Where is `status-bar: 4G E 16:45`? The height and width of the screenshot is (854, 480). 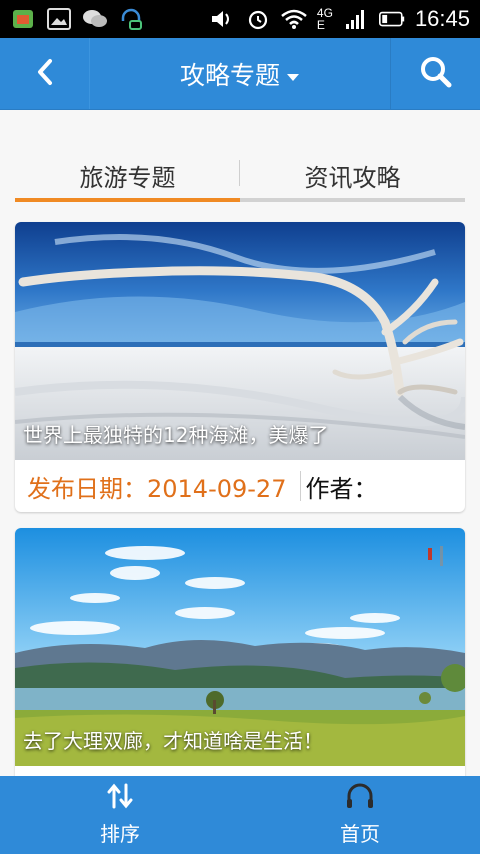
status-bar: 4G E 16:45 is located at coordinates (240, 19).